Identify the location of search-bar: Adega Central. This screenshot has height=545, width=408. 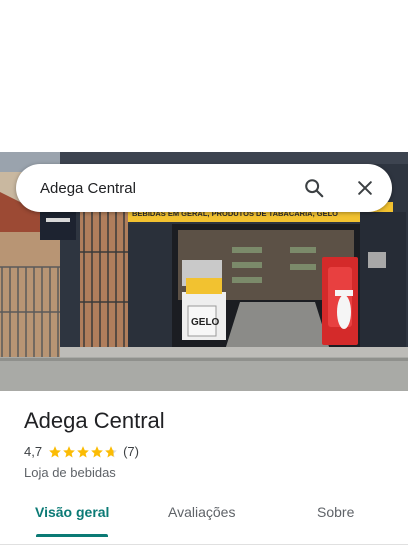
(204, 188).